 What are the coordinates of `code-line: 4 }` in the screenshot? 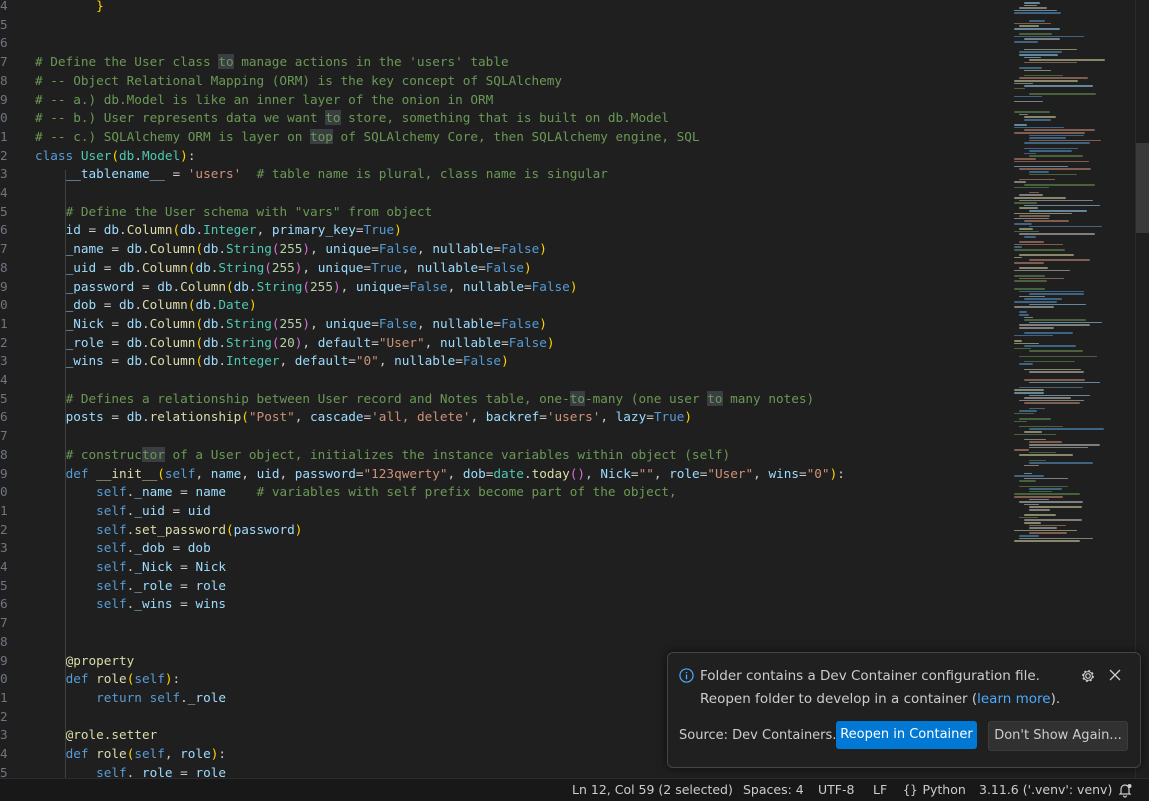 It's located at (506, 8).